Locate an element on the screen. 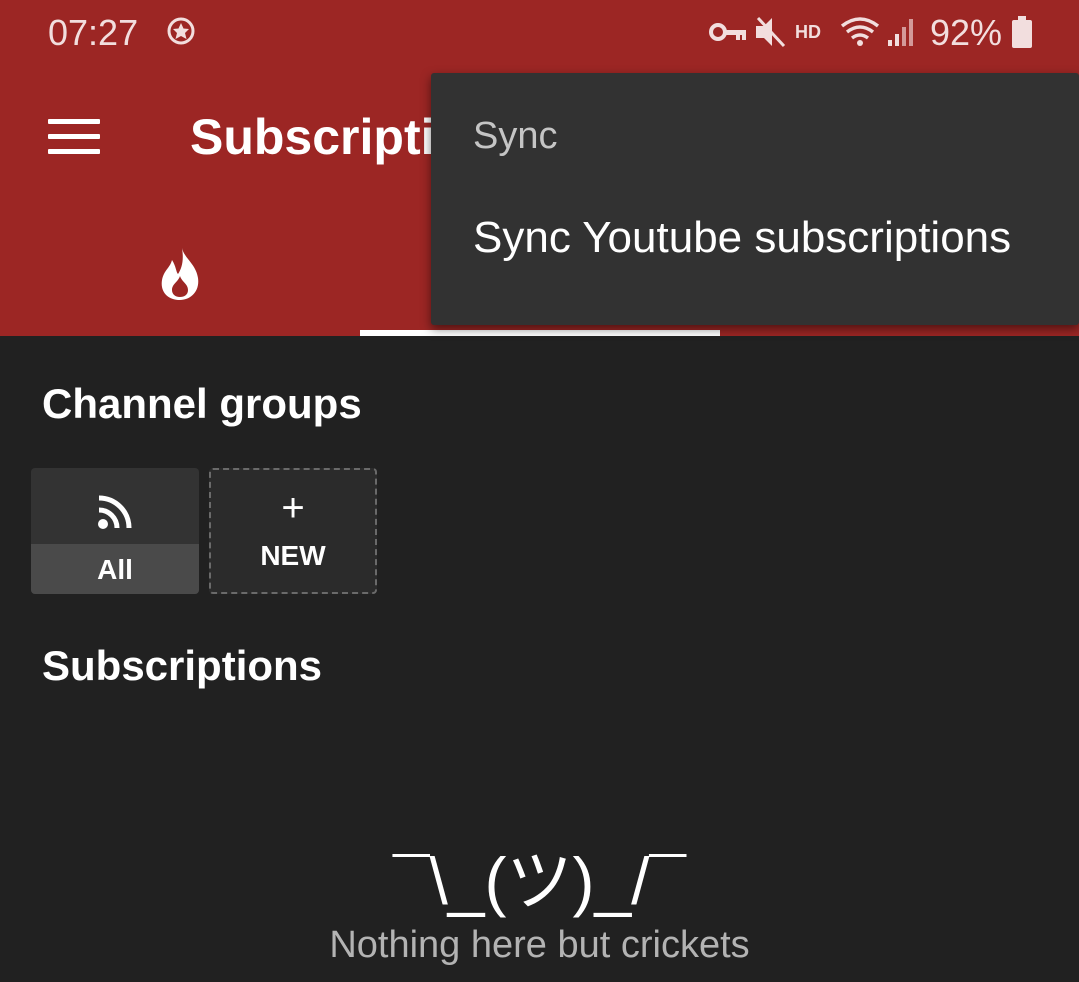  subscriptions-title: Subscriptions is located at coordinates (182, 665).